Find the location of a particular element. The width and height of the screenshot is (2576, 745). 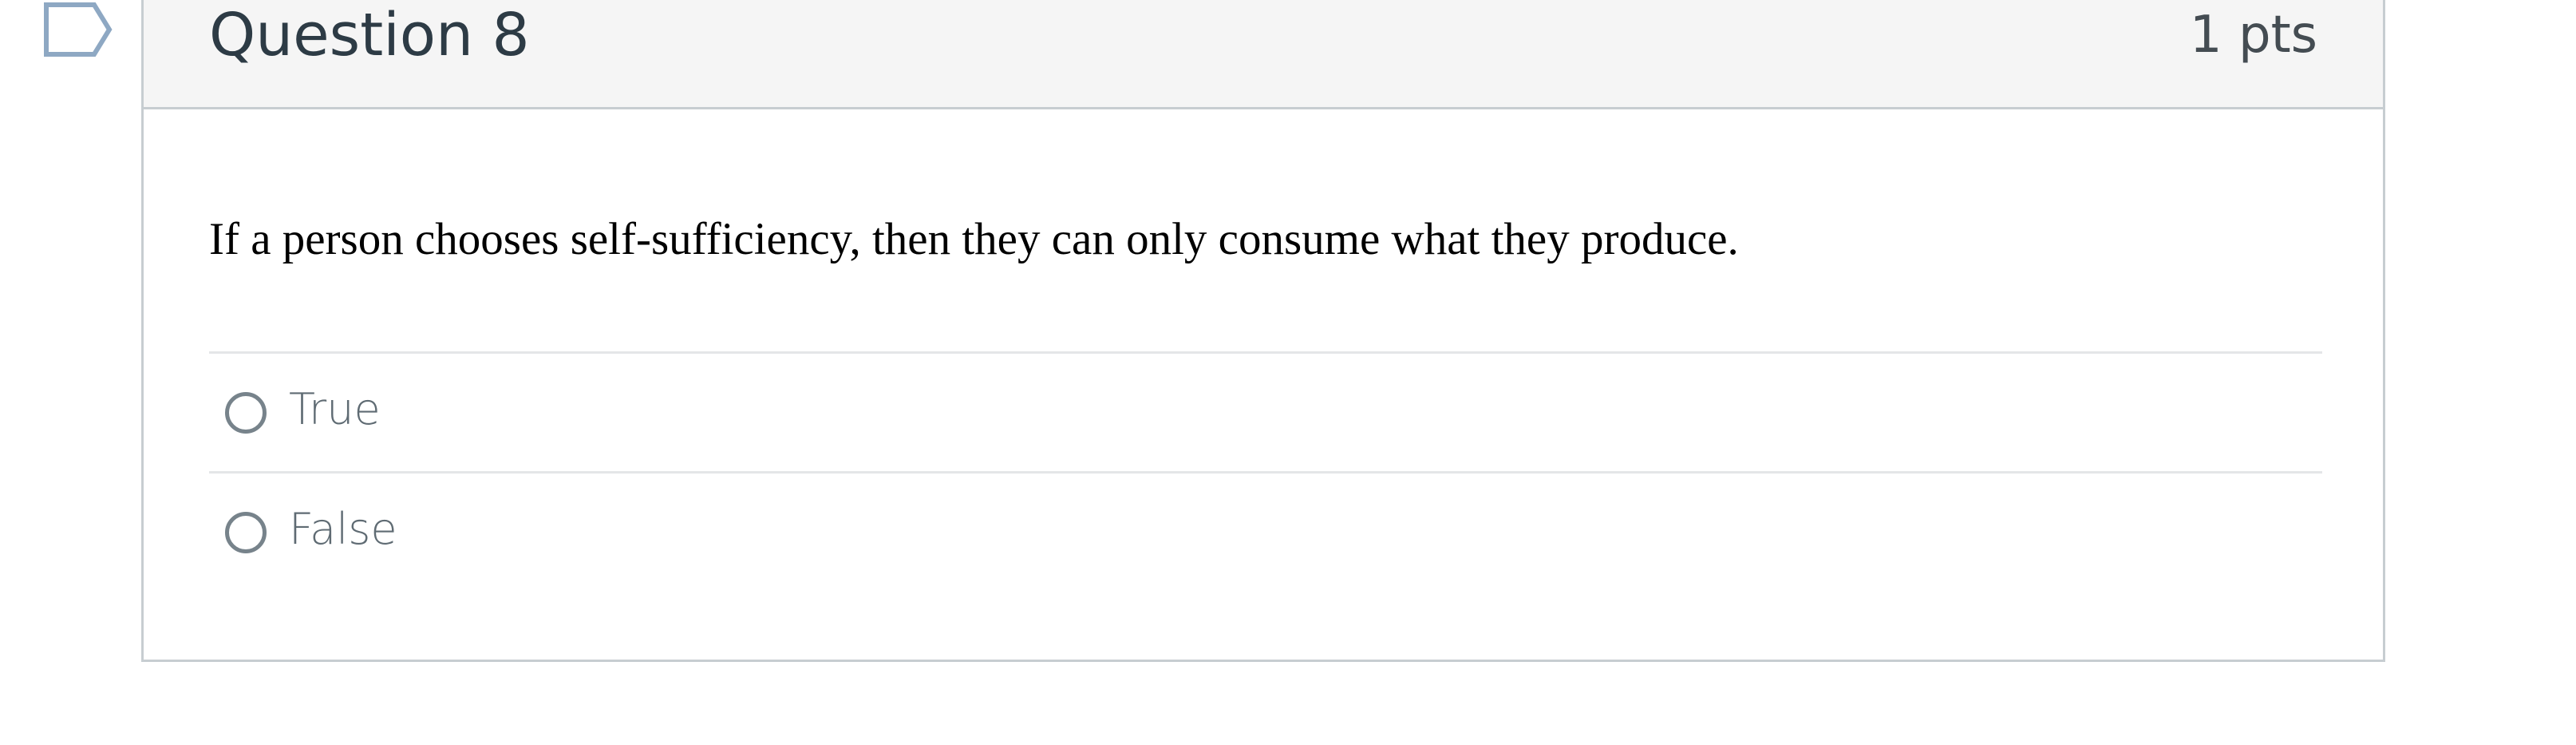

answer-option-true: True is located at coordinates (1265, 411).